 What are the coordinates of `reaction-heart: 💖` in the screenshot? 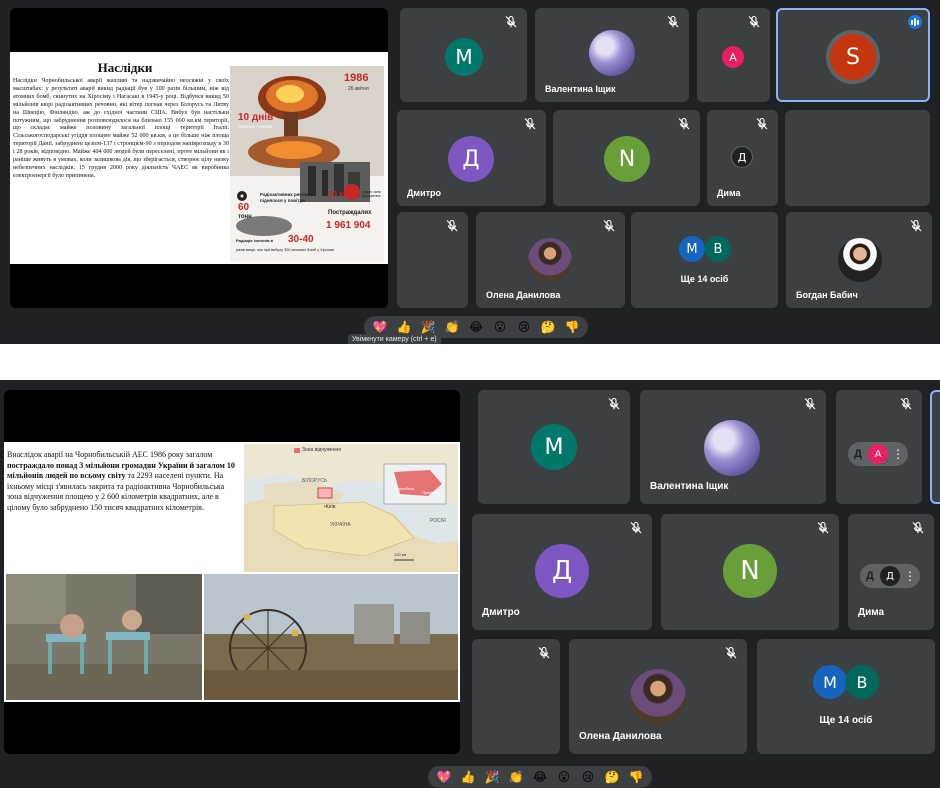 It's located at (444, 777).